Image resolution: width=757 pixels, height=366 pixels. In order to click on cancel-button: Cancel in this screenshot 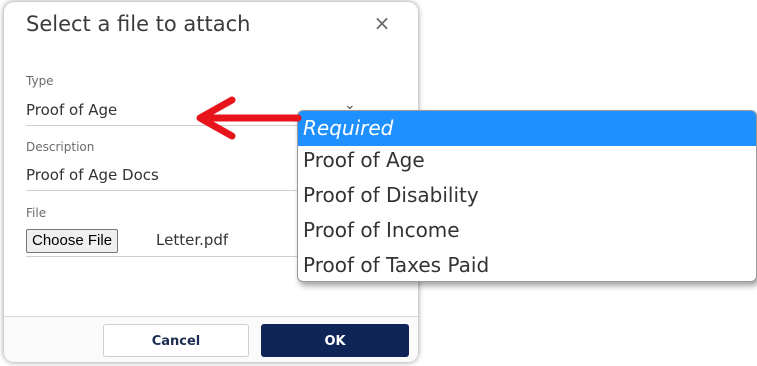, I will do `click(176, 340)`.